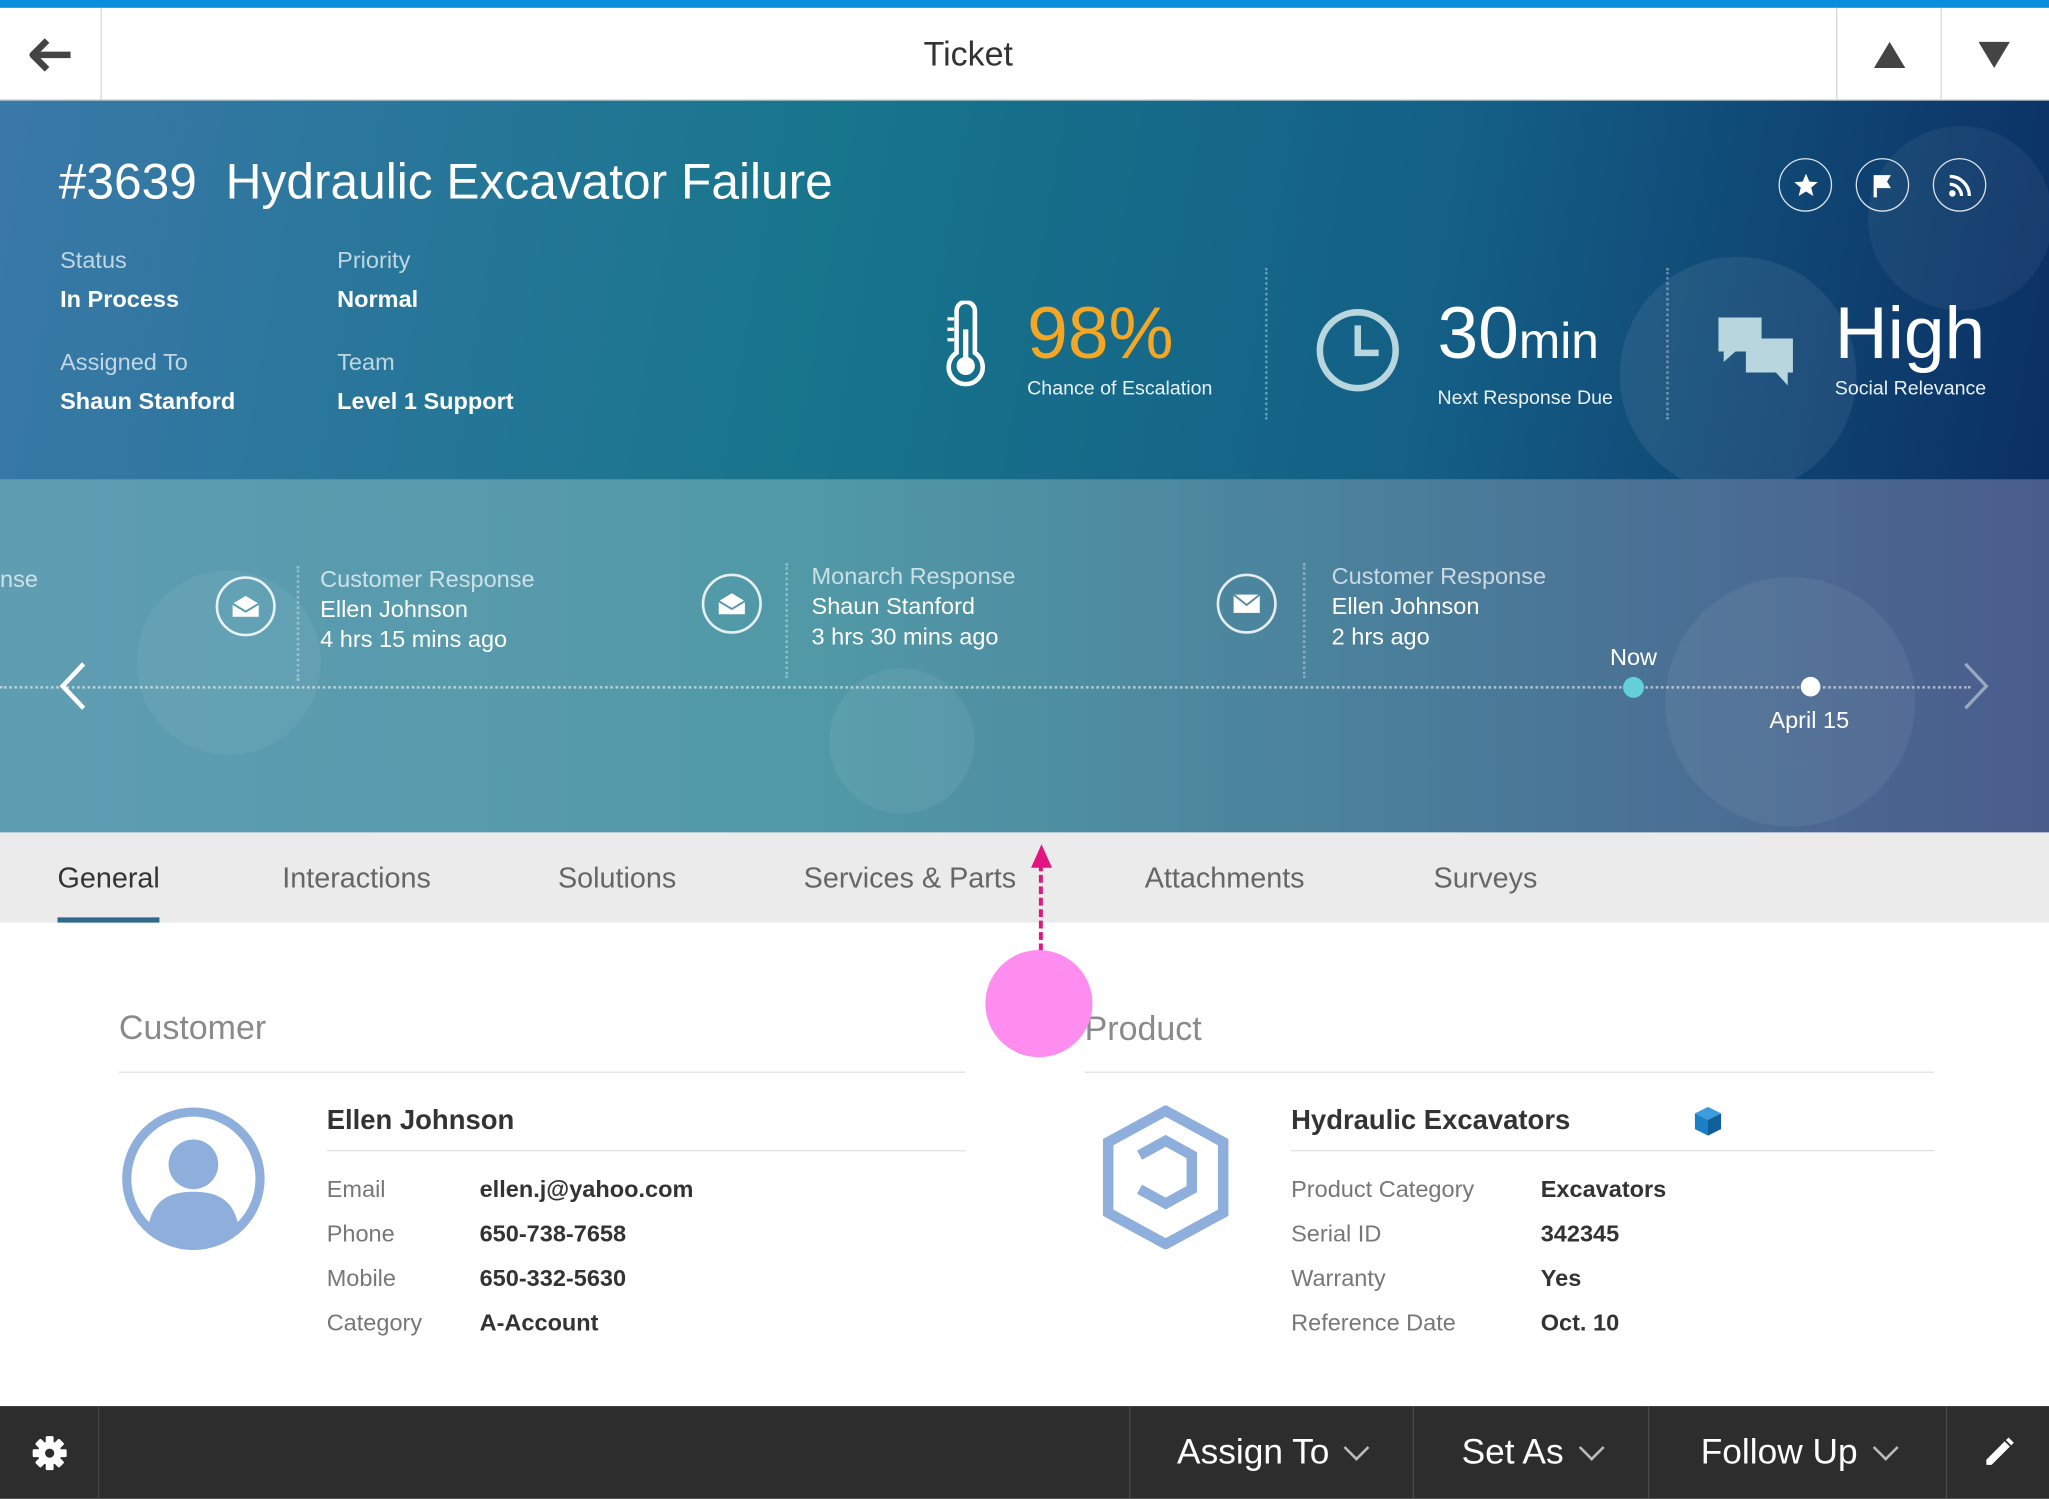 The height and width of the screenshot is (1499, 2049). What do you see at coordinates (127, 183) in the screenshot?
I see `ticket-number: #3639` at bounding box center [127, 183].